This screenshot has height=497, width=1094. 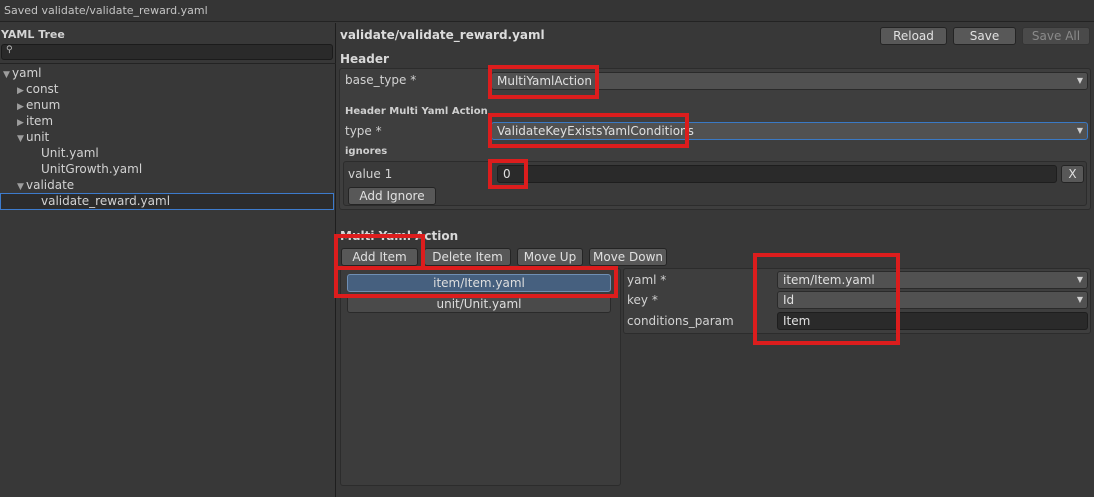 What do you see at coordinates (544, 81) in the screenshot?
I see `base-type-value: MultiYamlAction` at bounding box center [544, 81].